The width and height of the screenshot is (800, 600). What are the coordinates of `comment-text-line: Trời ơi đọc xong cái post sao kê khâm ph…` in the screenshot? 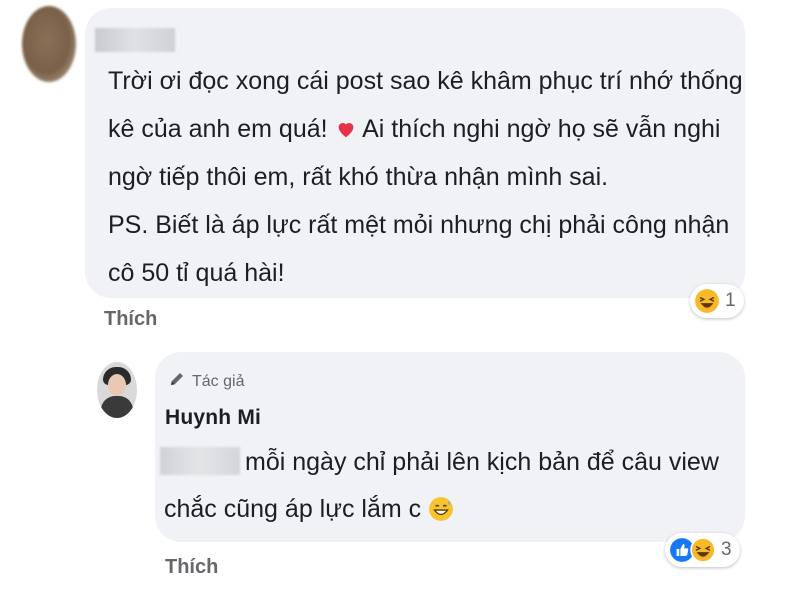 It's located at (425, 81).